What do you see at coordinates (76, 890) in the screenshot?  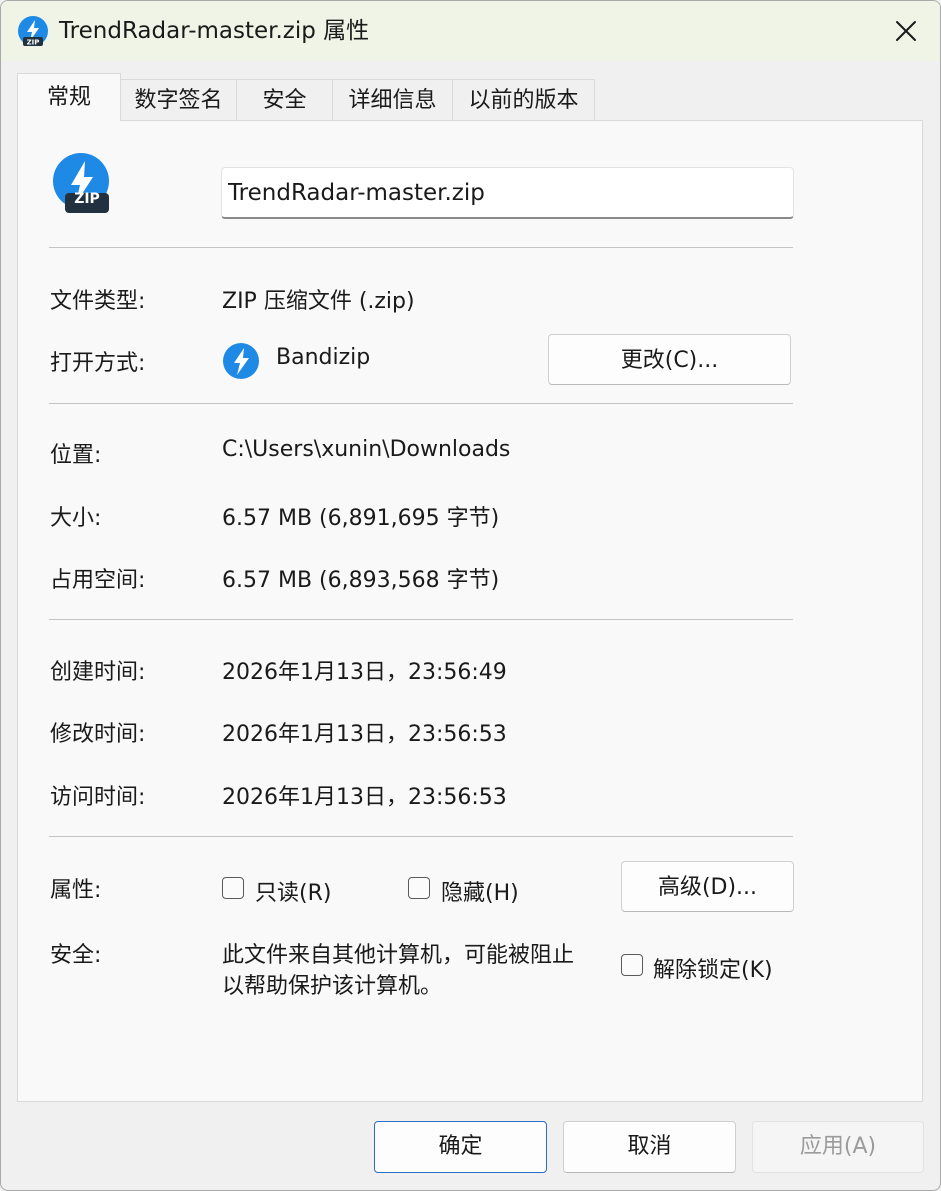 I see `attributes-label: 属性:` at bounding box center [76, 890].